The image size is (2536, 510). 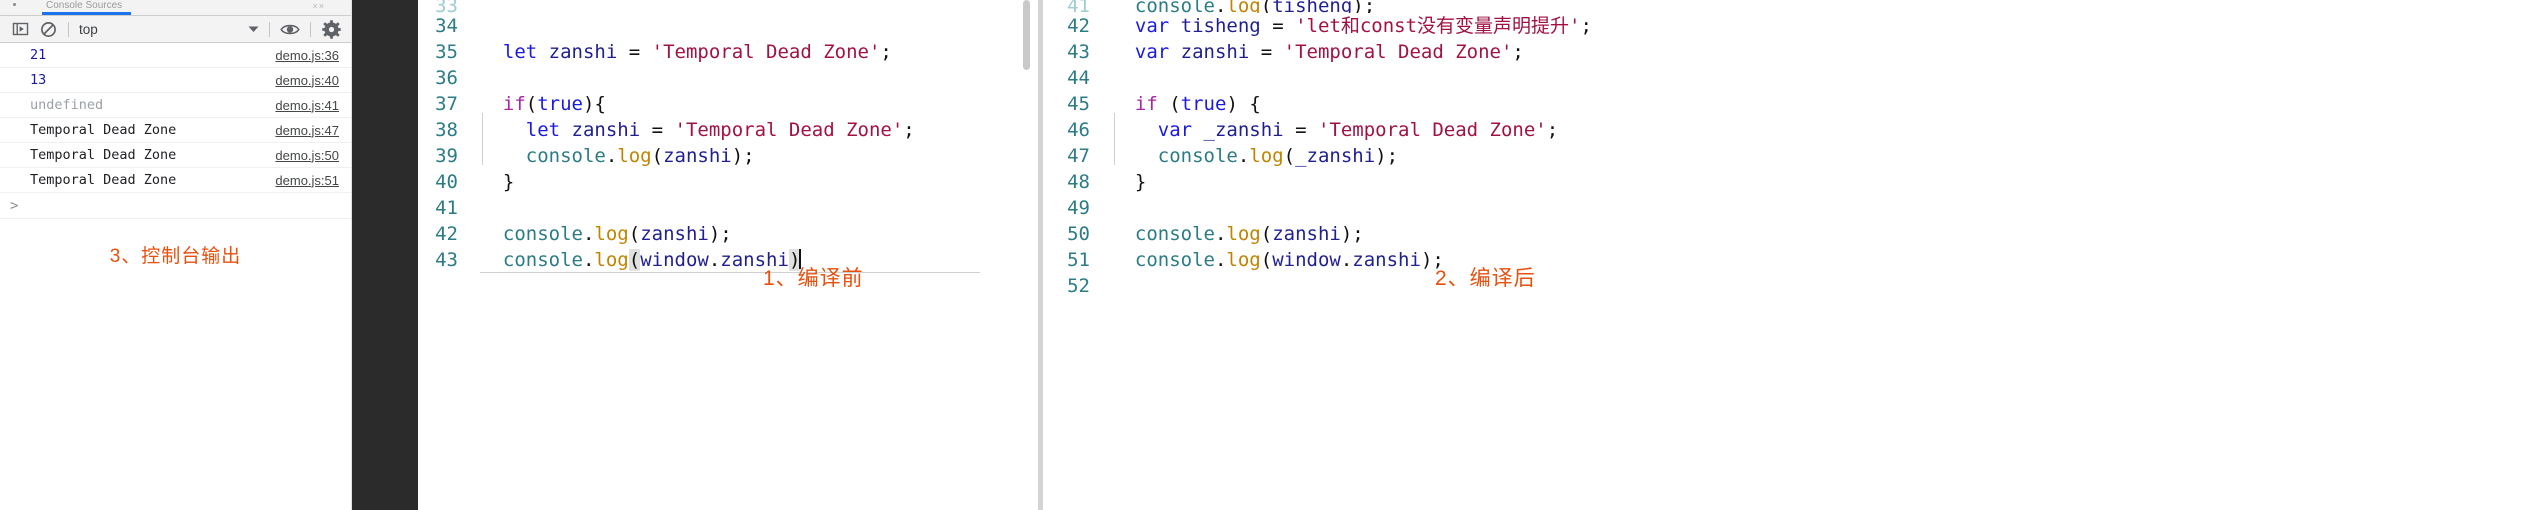 What do you see at coordinates (725, 26) in the screenshot?
I see `code-line: 34` at bounding box center [725, 26].